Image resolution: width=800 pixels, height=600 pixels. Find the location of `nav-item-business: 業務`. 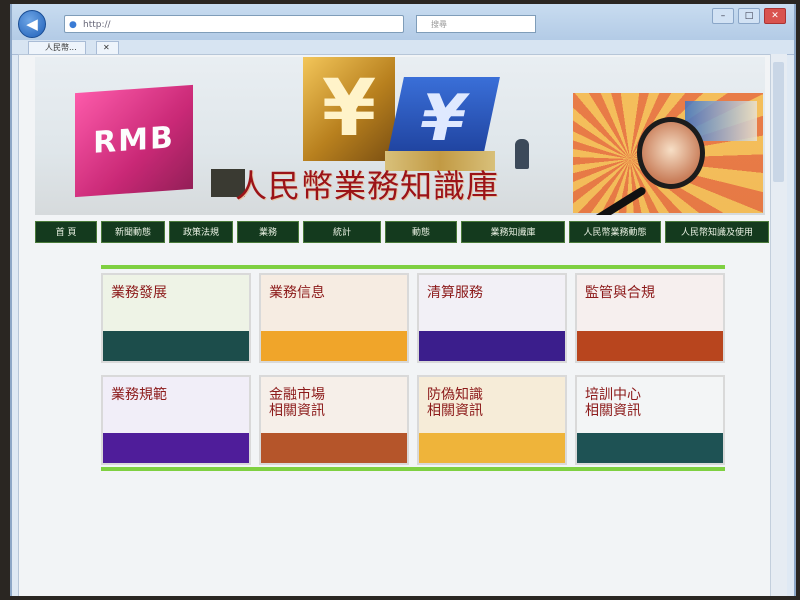

nav-item-business: 業務 is located at coordinates (268, 232).